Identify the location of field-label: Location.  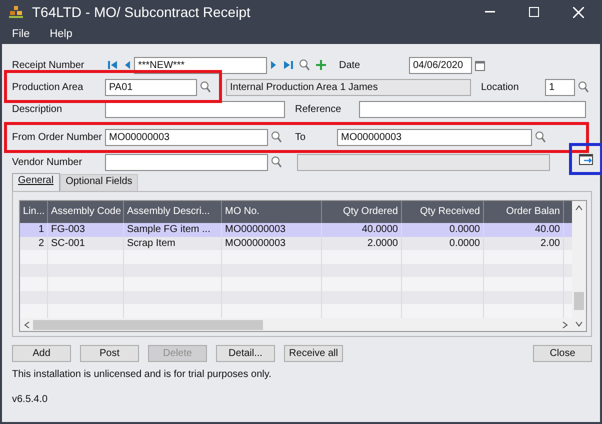
(500, 87).